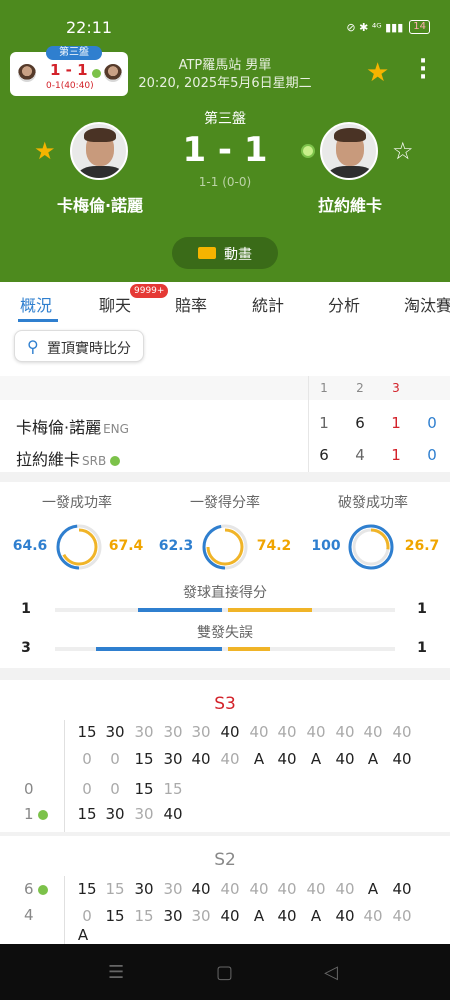  Describe the element at coordinates (375, 27) in the screenshot. I see `signal-icons: ⊘ ✱ ⁴ᴳ ▮▮▮` at that location.